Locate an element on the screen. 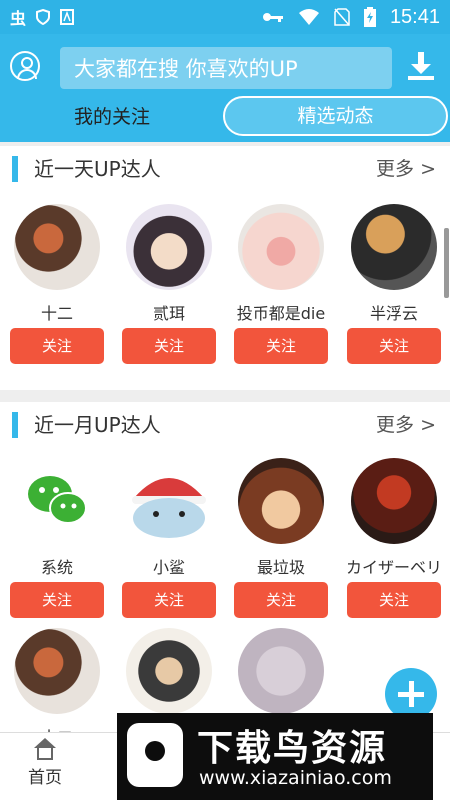 This screenshot has width=450, height=800. shield-icon is located at coordinates (43, 17).